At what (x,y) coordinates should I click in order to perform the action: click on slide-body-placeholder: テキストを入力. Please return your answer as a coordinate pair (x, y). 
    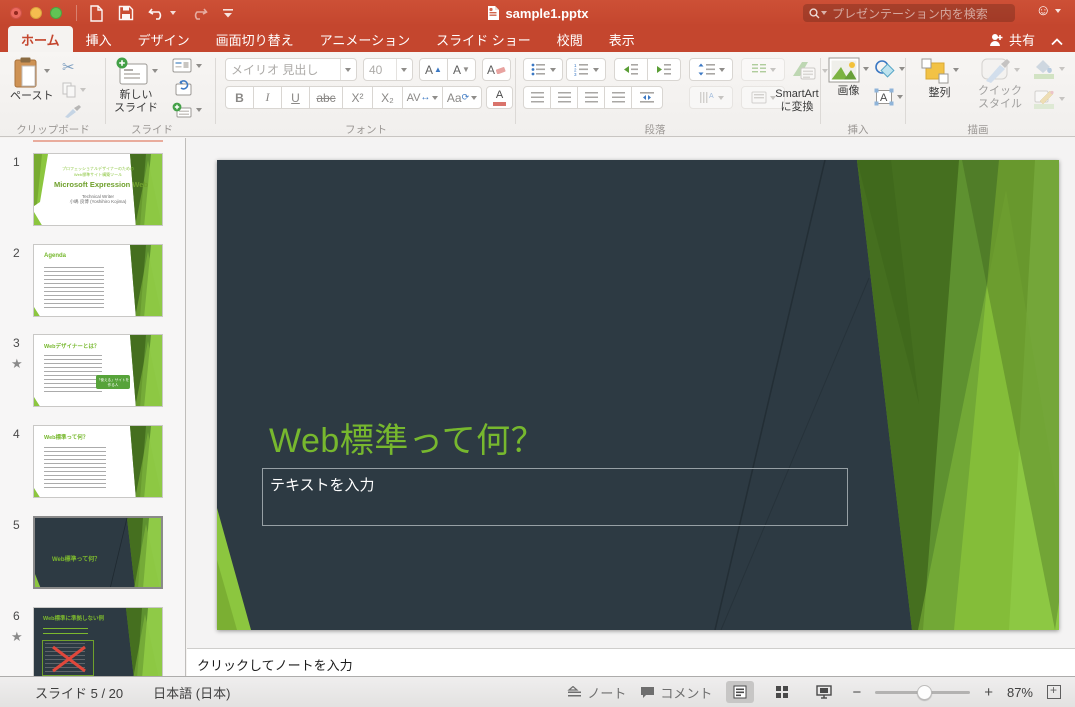
    Looking at the image, I should click on (555, 497).